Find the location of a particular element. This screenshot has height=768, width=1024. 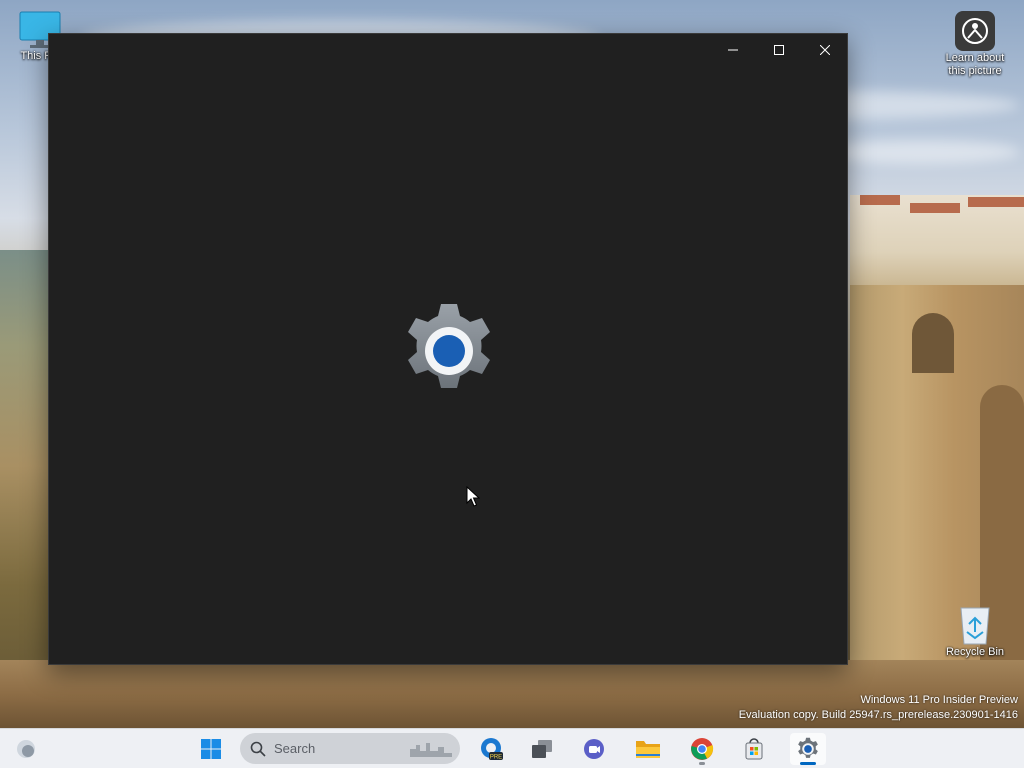

file-explorer-icon is located at coordinates (648, 749).